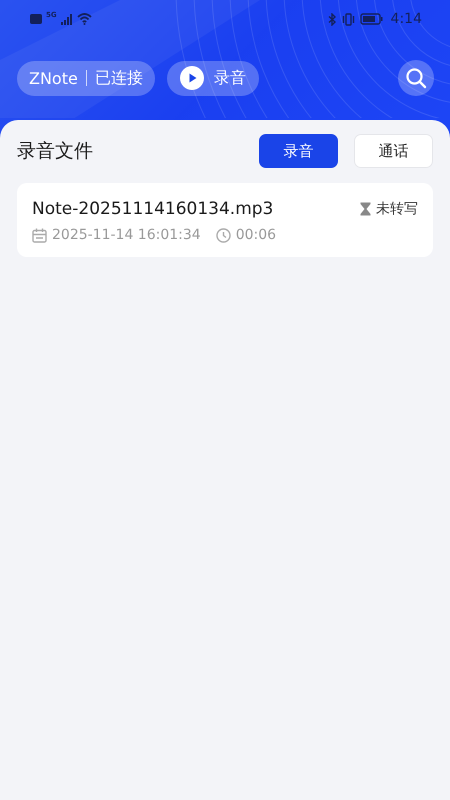 The height and width of the screenshot is (800, 450). Describe the element at coordinates (66, 19) in the screenshot. I see `signal-icon` at that location.